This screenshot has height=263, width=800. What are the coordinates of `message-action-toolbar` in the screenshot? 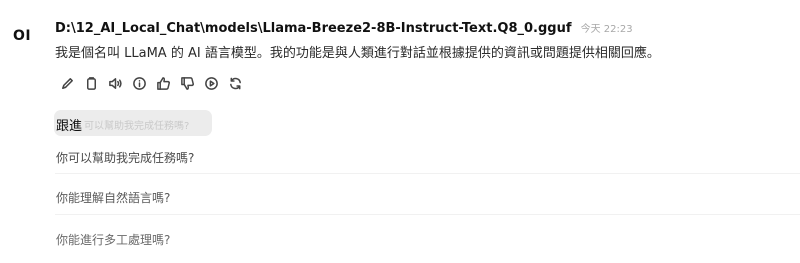 It's located at (156, 83).